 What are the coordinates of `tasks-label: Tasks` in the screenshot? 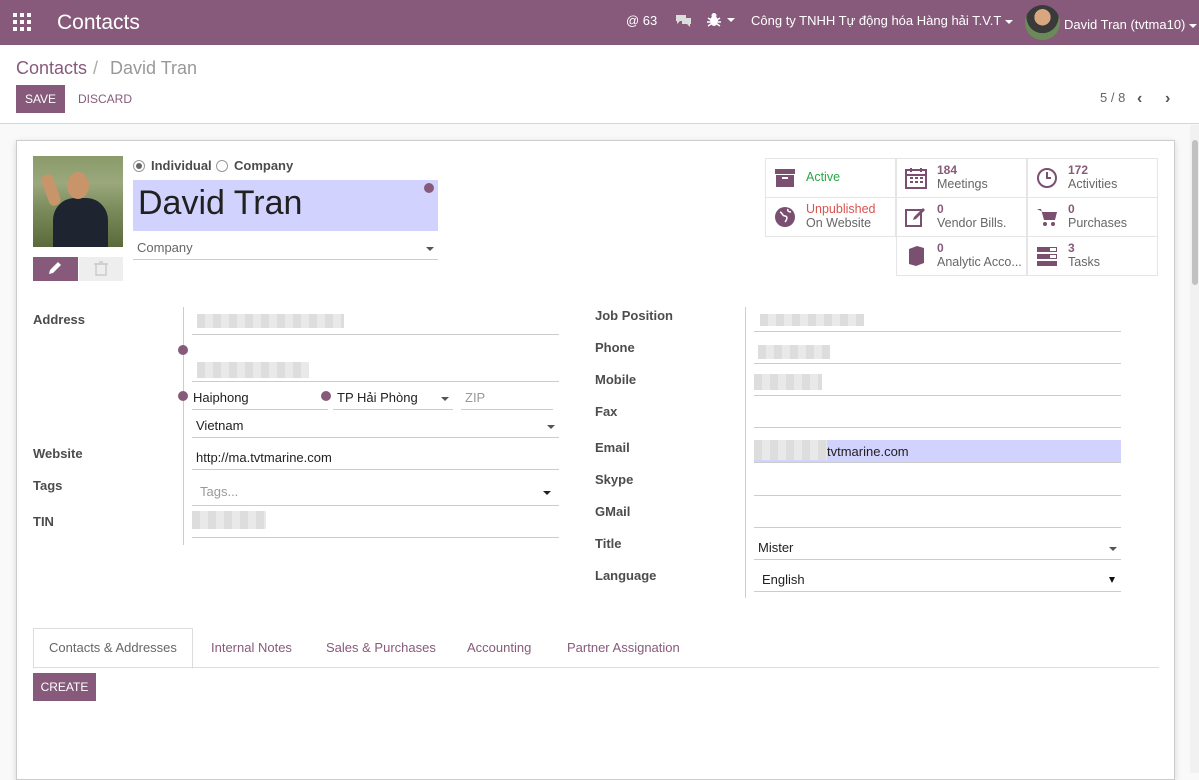 It's located at (1084, 262).